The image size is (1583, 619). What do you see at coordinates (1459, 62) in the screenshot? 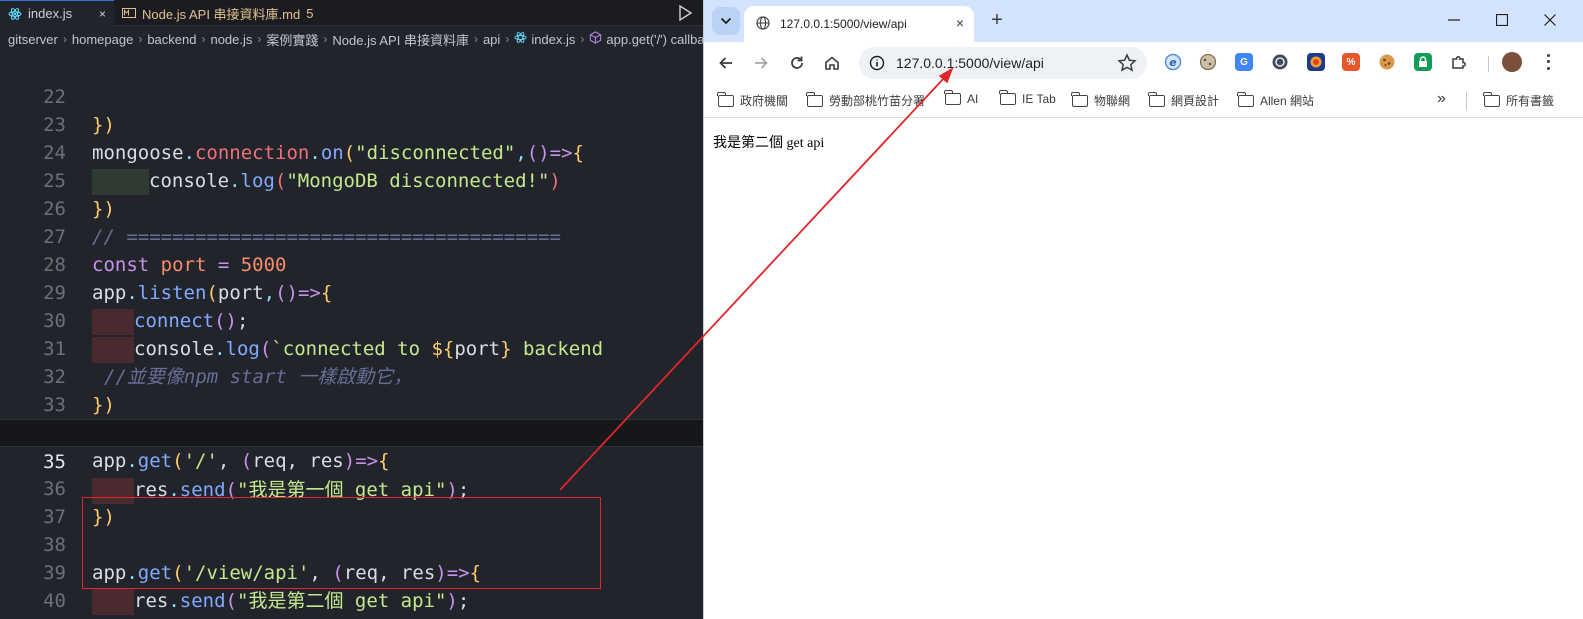
I see `puzzle-ext-icon` at bounding box center [1459, 62].